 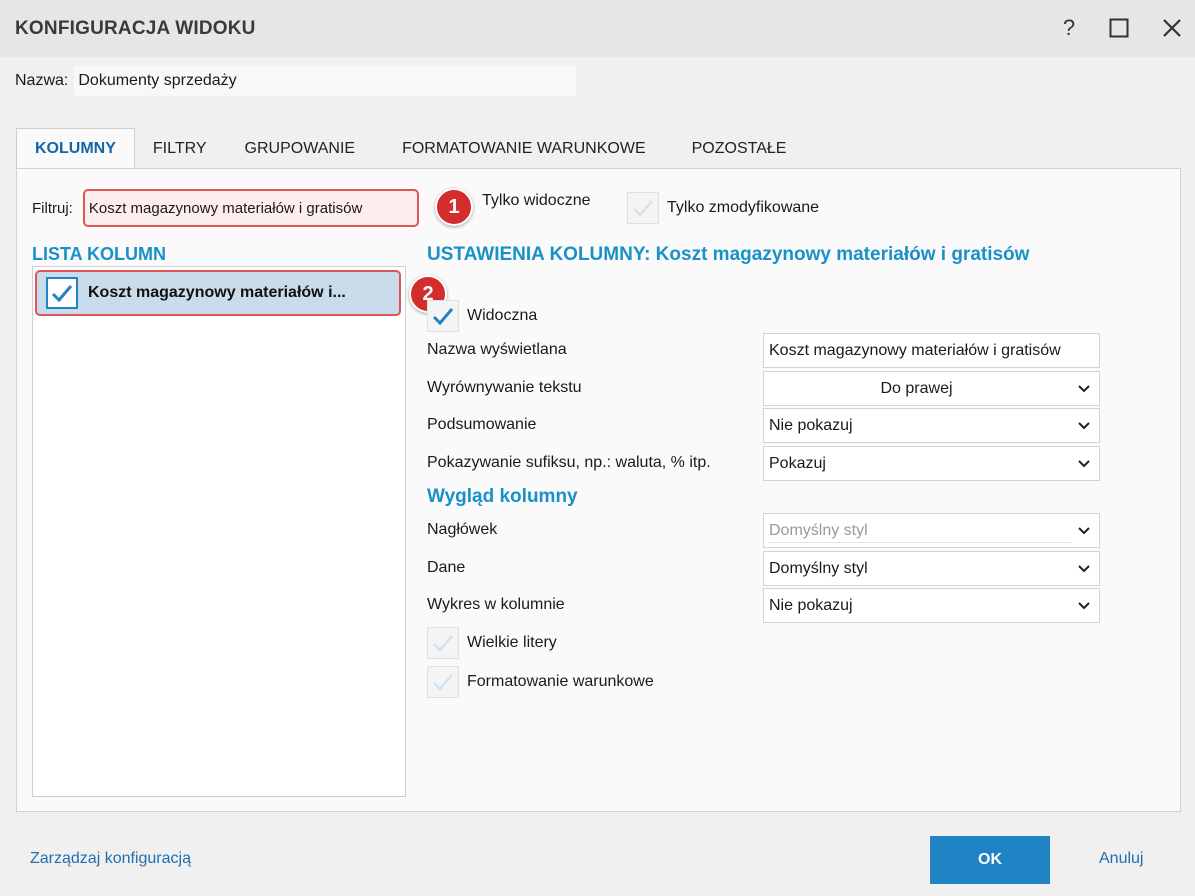 I want to click on conditional-formatting-checkbox: Formatowanie warunkowe, so click(x=540, y=682).